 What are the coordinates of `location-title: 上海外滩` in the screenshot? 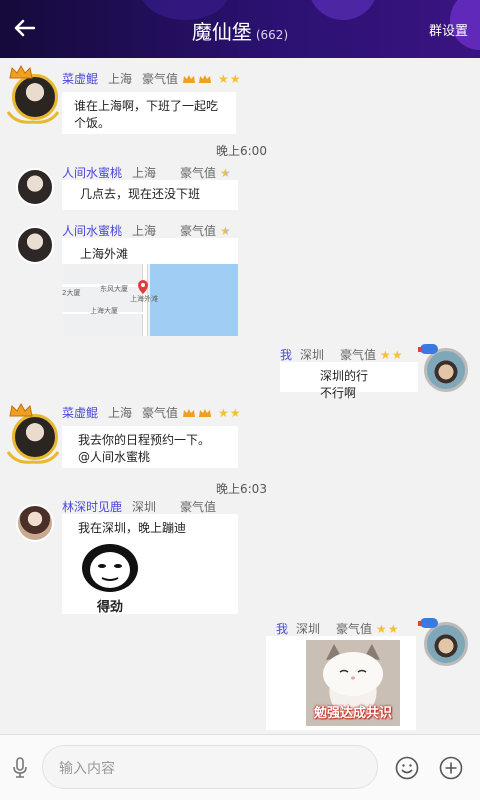 It's located at (104, 254).